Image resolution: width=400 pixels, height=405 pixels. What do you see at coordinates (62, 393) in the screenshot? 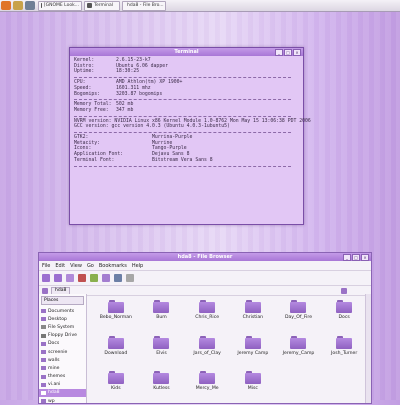
I see `place-hda8: hda8` at bounding box center [62, 393].